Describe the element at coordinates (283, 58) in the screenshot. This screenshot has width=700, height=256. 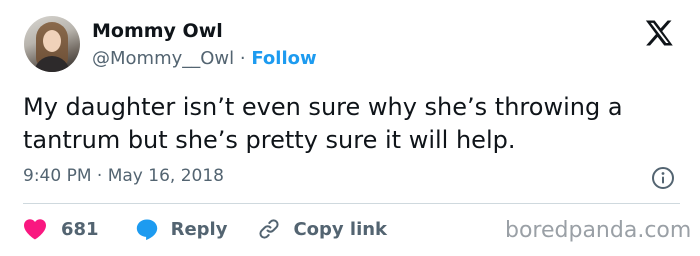
I see `follow-button: Follow` at that location.